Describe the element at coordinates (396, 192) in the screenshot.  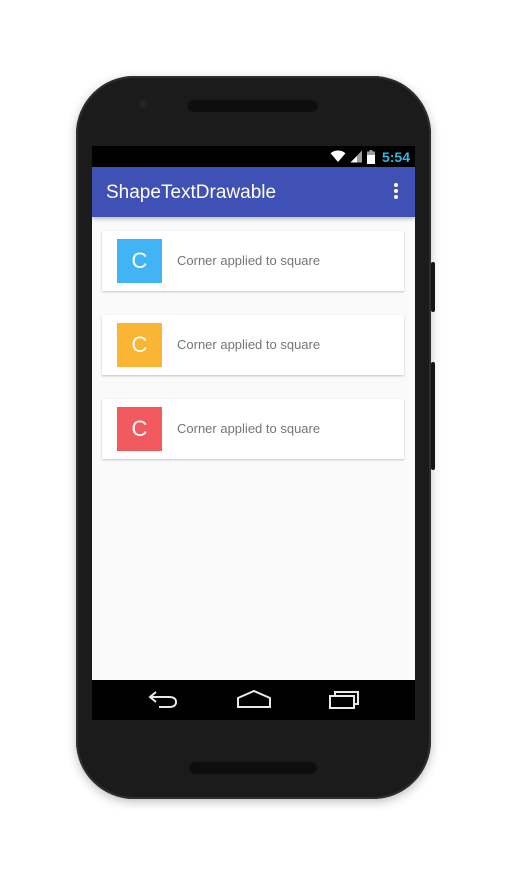
I see `overflow-menu-icon` at that location.